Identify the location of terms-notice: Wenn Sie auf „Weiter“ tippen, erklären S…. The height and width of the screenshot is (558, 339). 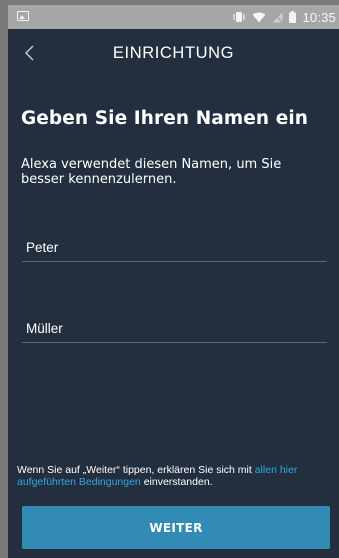
(178, 476).